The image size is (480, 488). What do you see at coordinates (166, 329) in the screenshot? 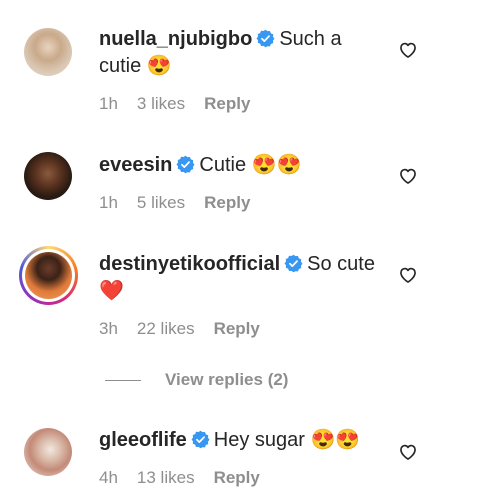
I see `like-count: 22 likes` at bounding box center [166, 329].